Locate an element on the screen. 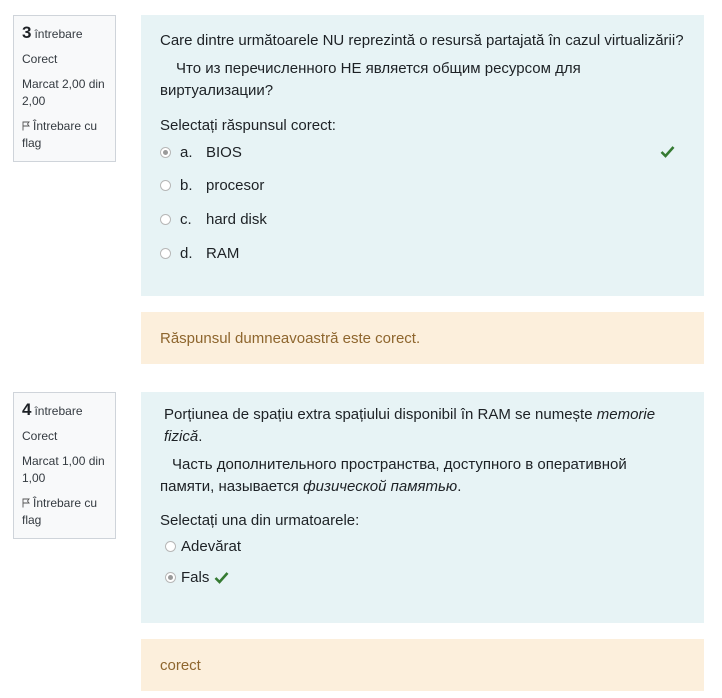 The height and width of the screenshot is (698, 722). answer-option-false: Fals is located at coordinates (422, 577).